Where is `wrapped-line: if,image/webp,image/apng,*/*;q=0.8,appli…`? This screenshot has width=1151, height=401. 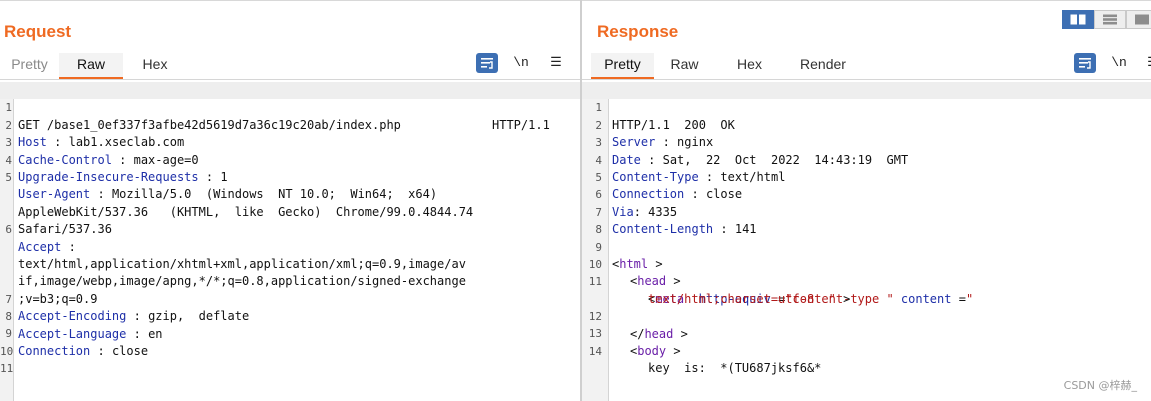 wrapped-line: if,image/webp,image/apng,*/*;q=0.8,appli… is located at coordinates (290, 263).